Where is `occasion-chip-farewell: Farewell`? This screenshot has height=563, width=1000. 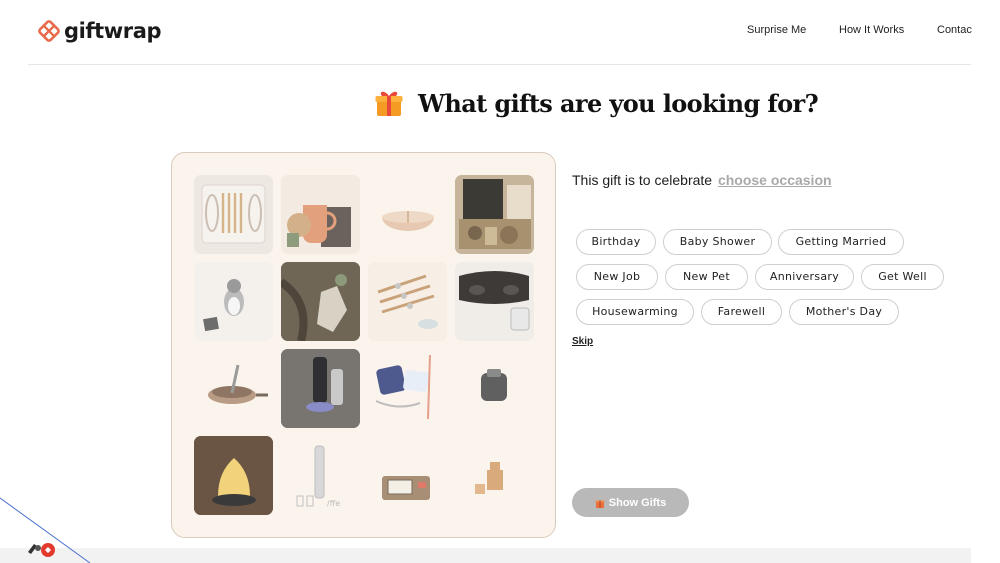 occasion-chip-farewell: Farewell is located at coordinates (741, 312).